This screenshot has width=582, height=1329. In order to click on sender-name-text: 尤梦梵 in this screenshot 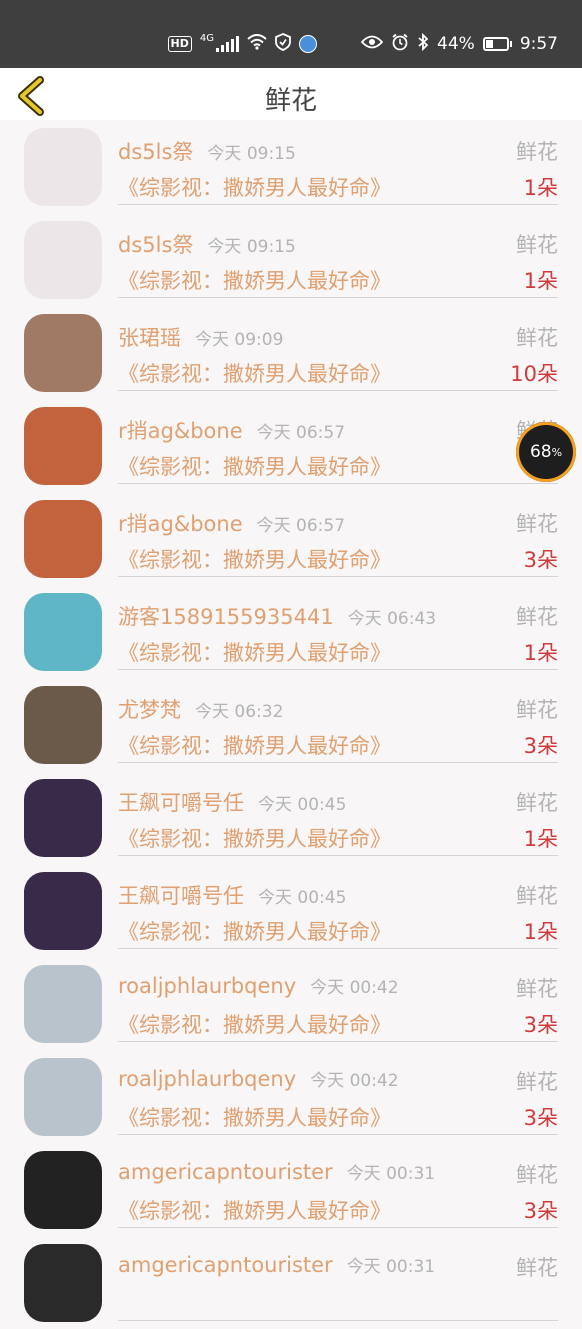, I will do `click(149, 710)`.